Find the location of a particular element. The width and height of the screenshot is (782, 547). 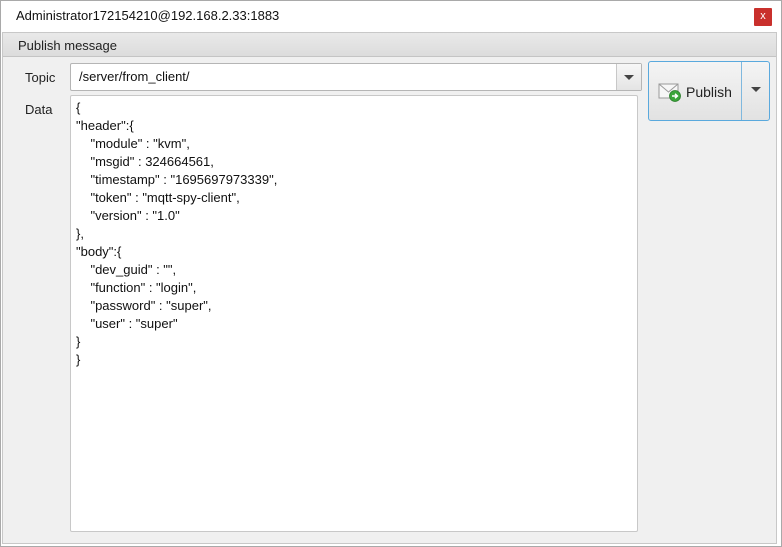

topic-dropdown-arrow-icon is located at coordinates (628, 77).